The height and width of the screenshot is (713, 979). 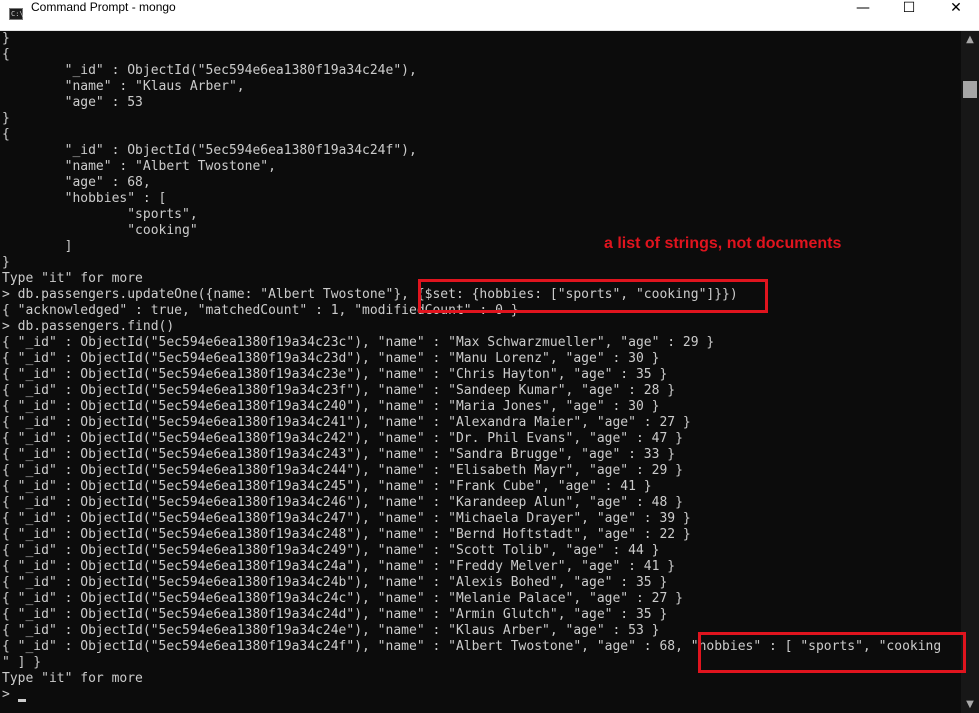 What do you see at coordinates (100, 214) in the screenshot?
I see `console-line: "sports",` at bounding box center [100, 214].